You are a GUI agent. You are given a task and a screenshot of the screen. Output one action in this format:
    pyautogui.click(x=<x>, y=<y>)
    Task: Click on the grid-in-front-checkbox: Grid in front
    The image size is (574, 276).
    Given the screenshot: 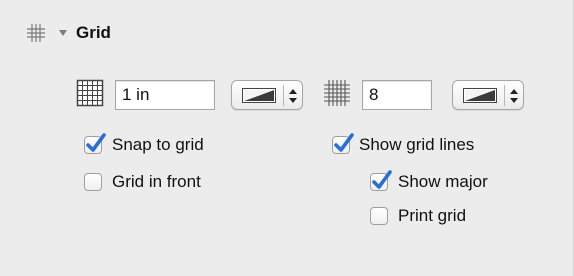 What is the action you would take?
    pyautogui.click(x=142, y=182)
    